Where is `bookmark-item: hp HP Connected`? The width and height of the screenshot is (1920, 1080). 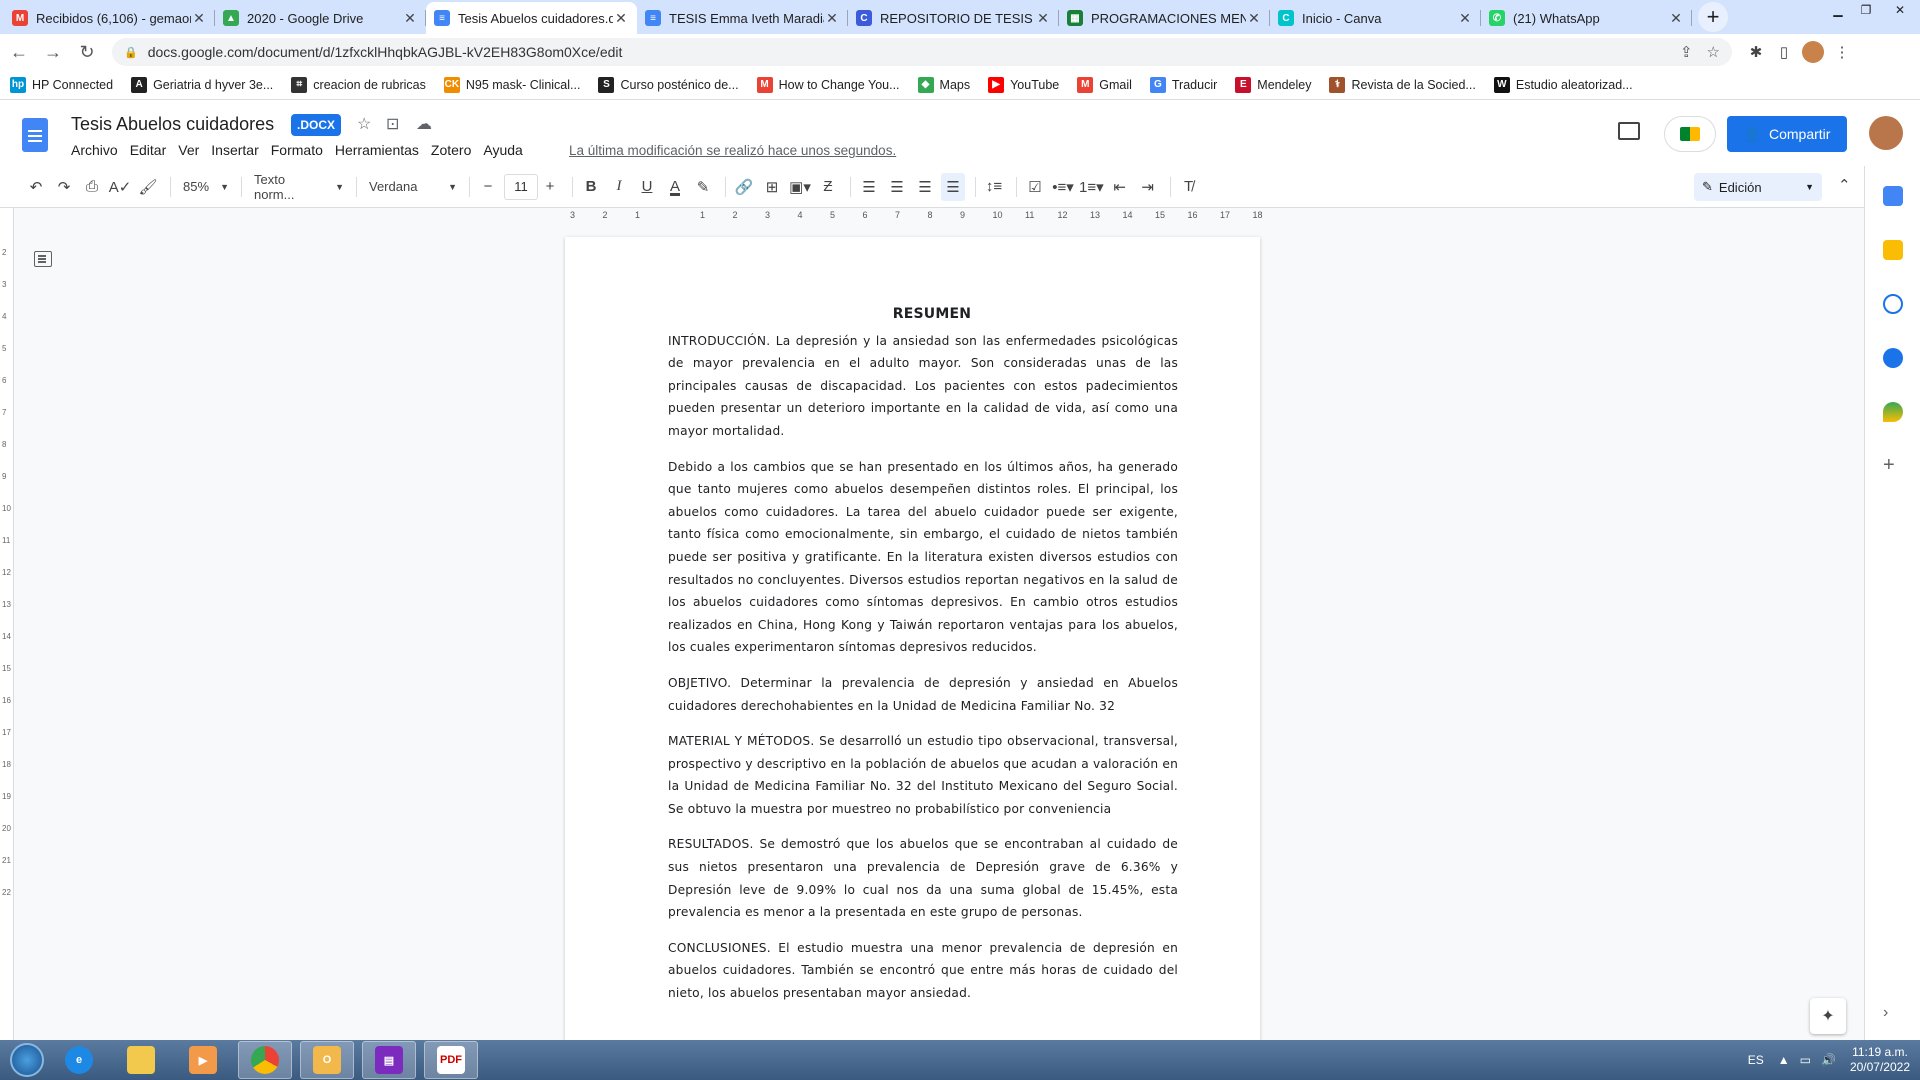
bookmark-item: hp HP Connected is located at coordinates (61, 84).